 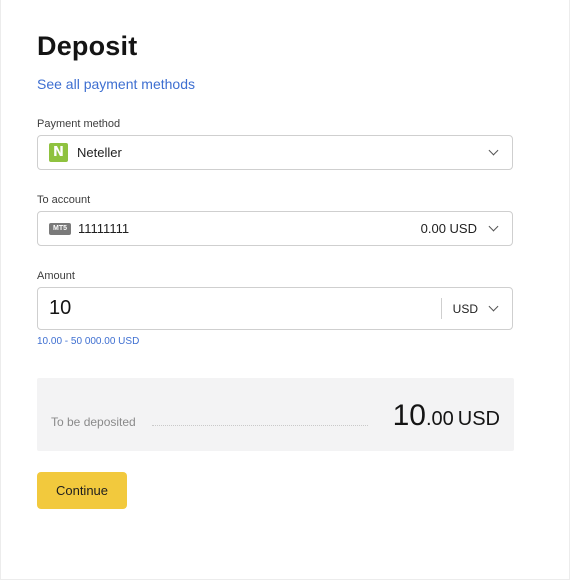 What do you see at coordinates (275, 308) in the screenshot?
I see `amount-field: 10 USD` at bounding box center [275, 308].